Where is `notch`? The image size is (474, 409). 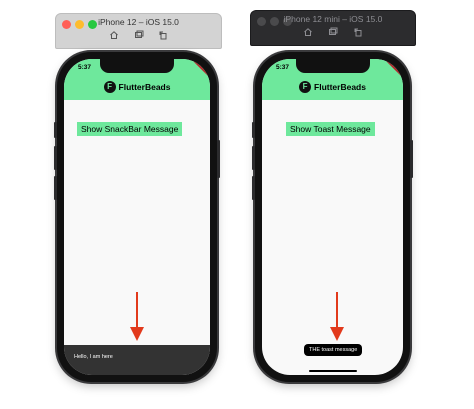 notch is located at coordinates (332, 66).